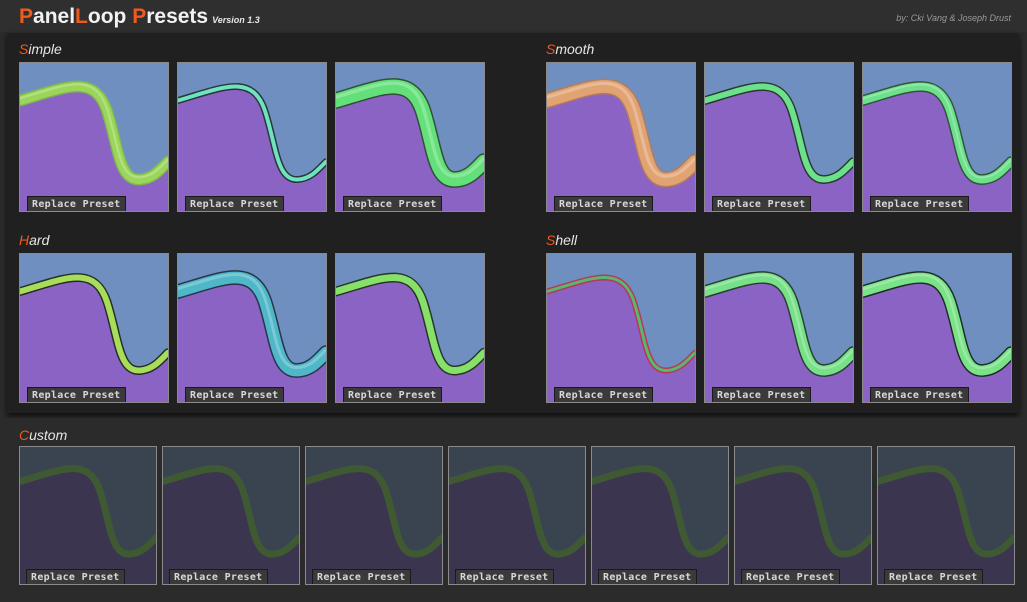  I want to click on custom-preset-3: Replace Preset, so click(374, 515).